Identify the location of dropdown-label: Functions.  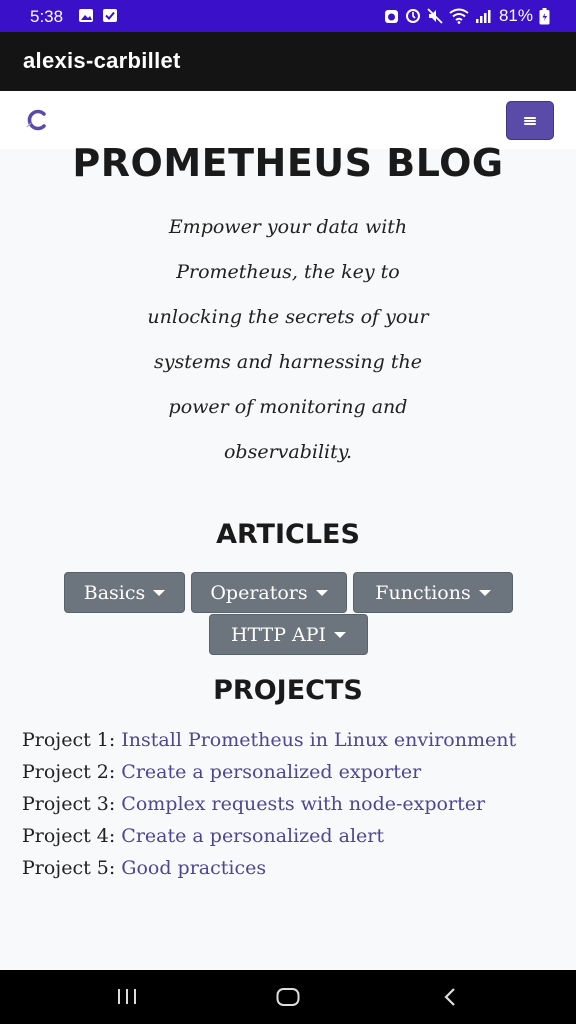
(423, 592).